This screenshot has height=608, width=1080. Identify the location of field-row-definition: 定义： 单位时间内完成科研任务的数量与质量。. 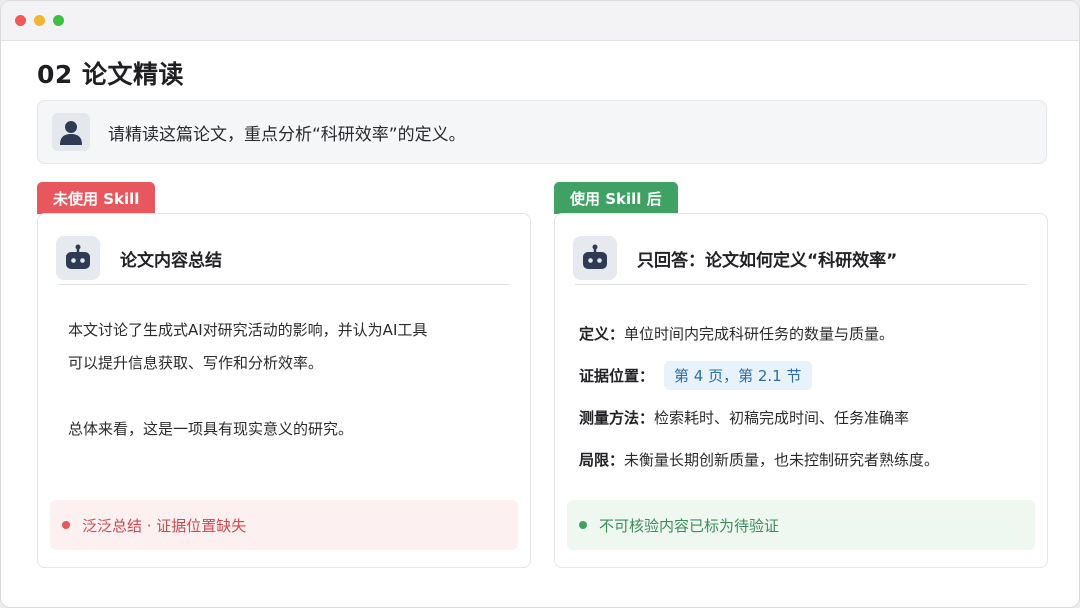
(803, 333).